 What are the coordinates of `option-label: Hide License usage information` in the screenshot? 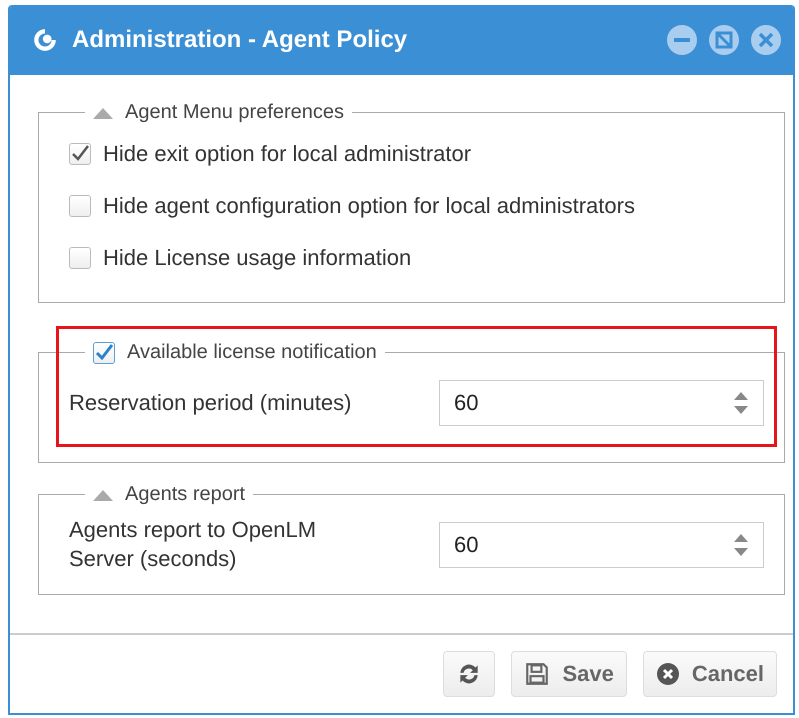 It's located at (257, 258).